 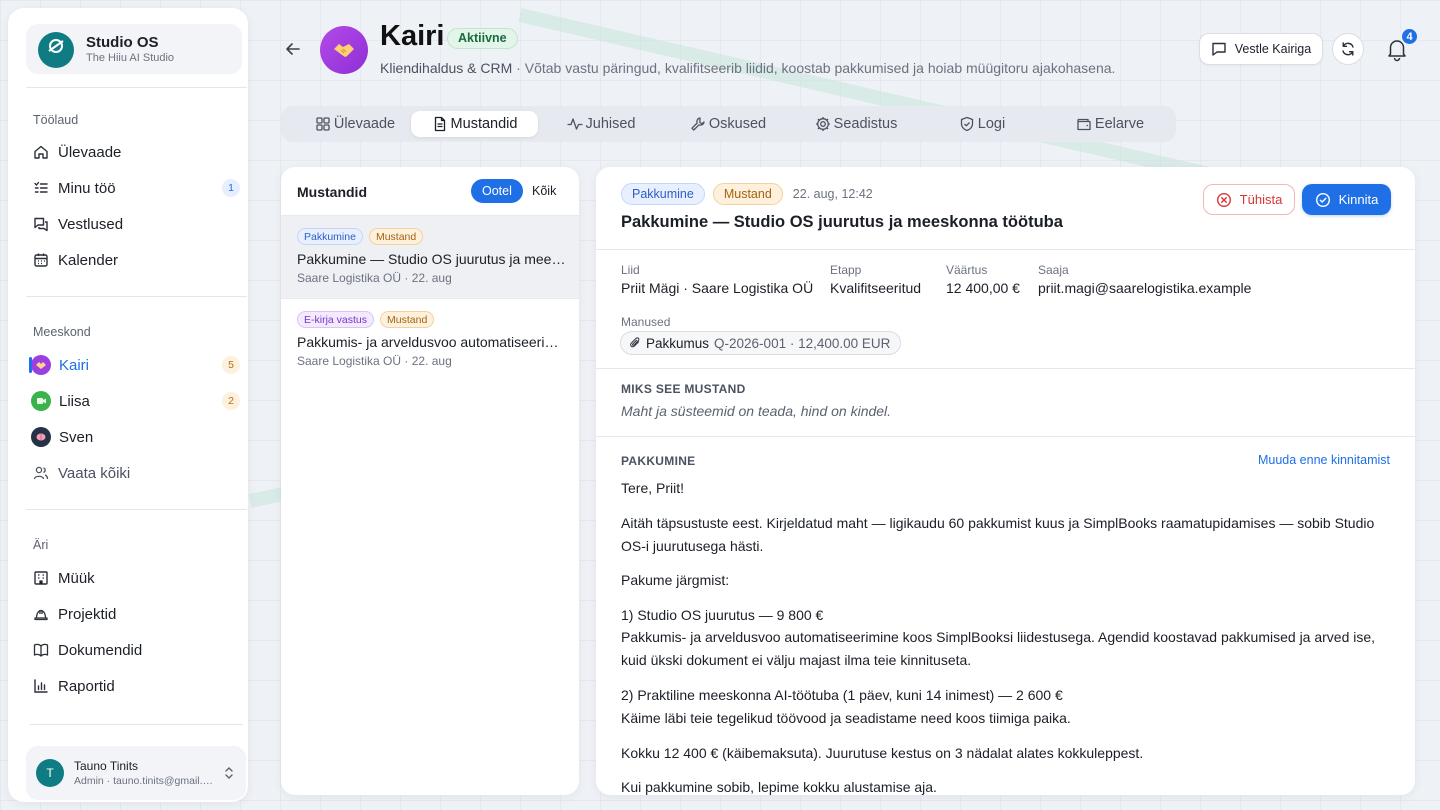 What do you see at coordinates (822, 124) in the screenshot?
I see `gear-icon` at bounding box center [822, 124].